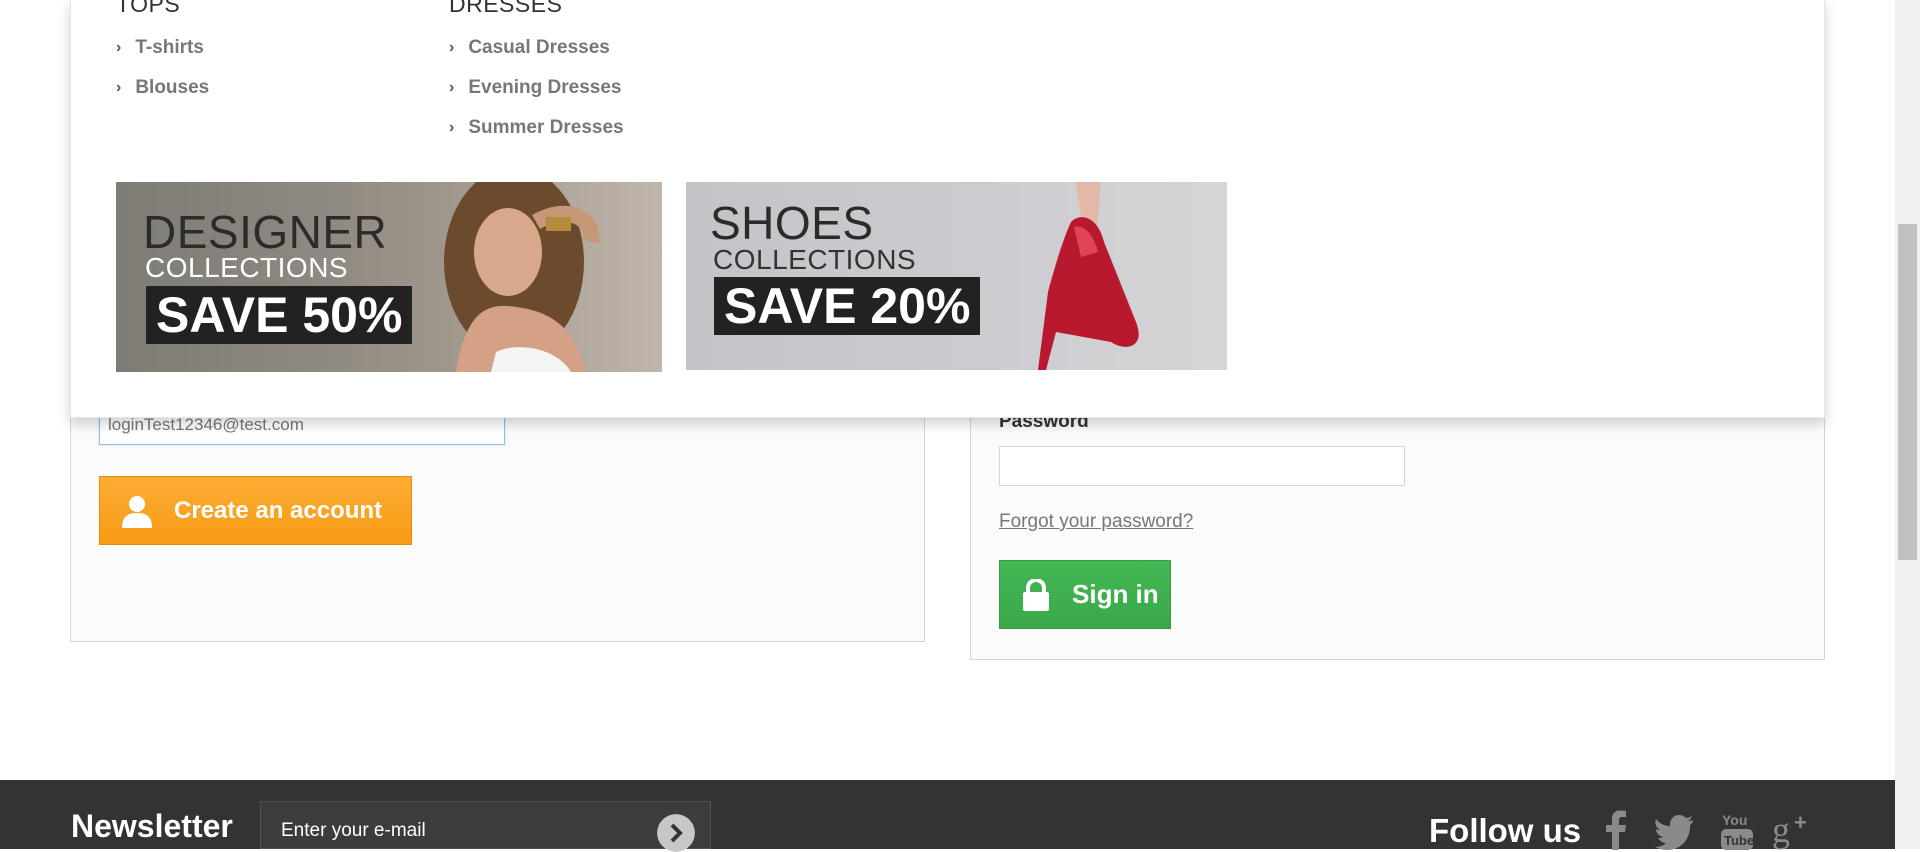 Image resolution: width=1920 pixels, height=852 pixels. Describe the element at coordinates (1096, 522) in the screenshot. I see `forgot-password-link: Forgot your password?` at that location.